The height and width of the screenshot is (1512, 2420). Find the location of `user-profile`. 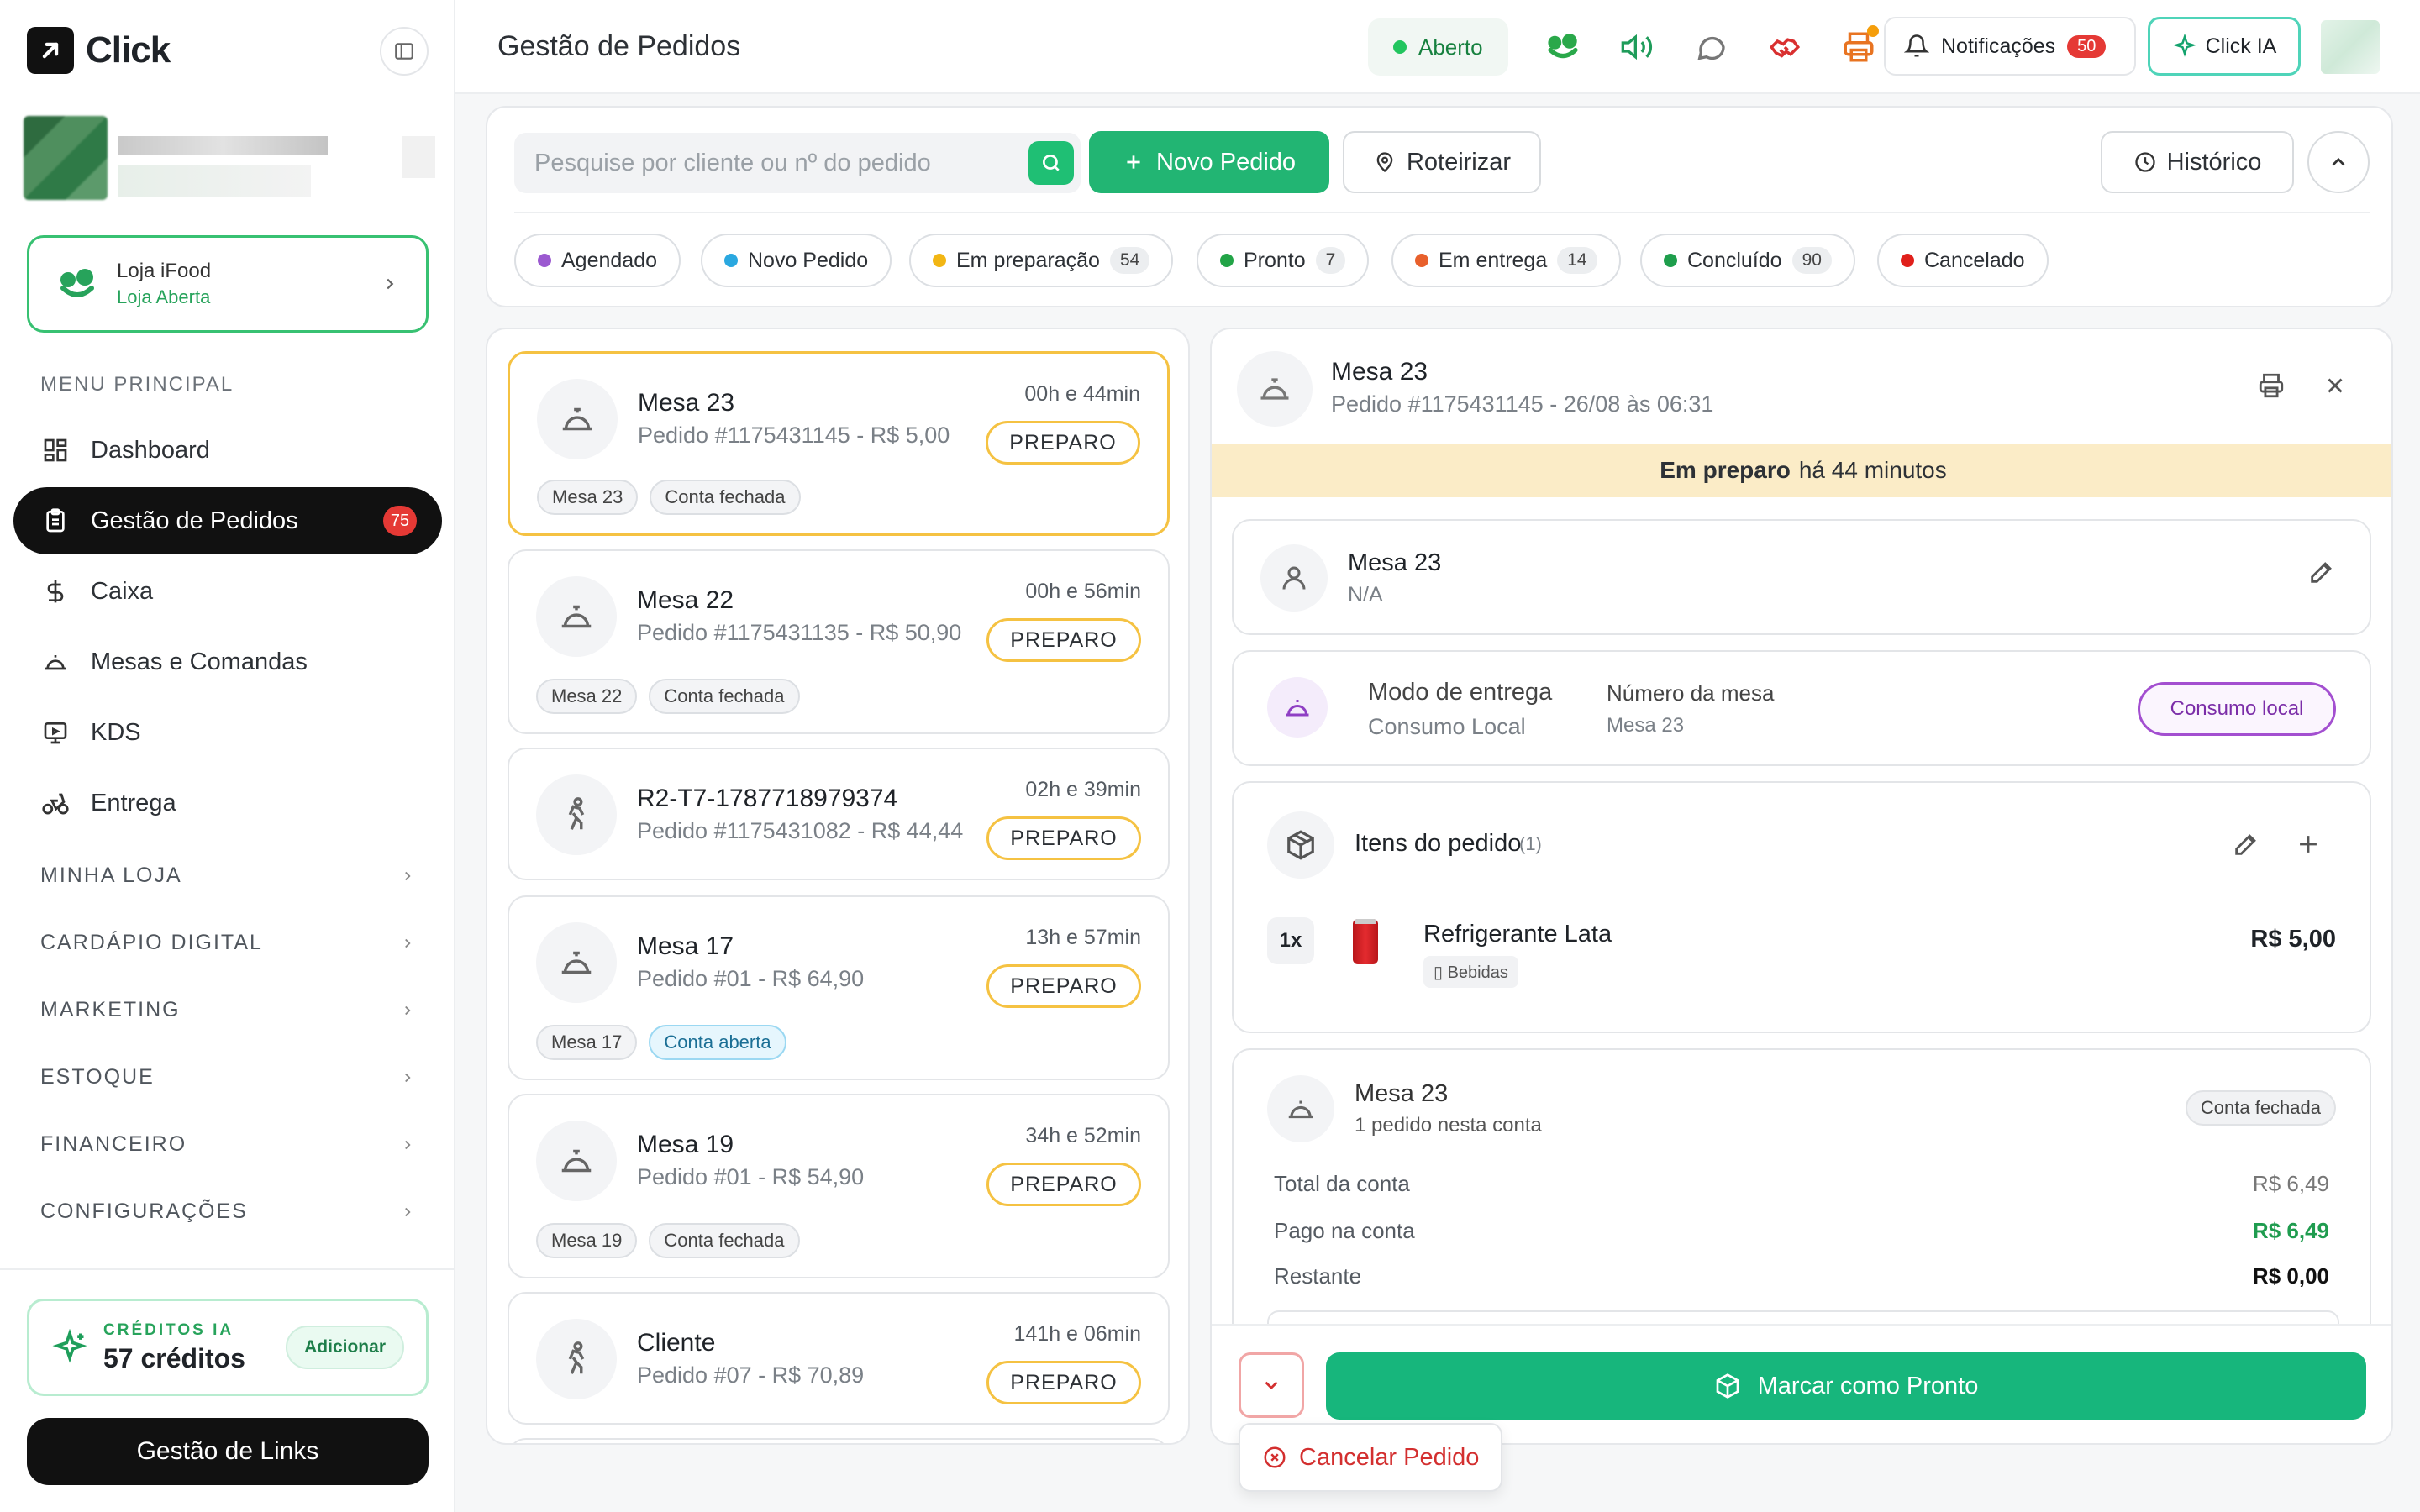

user-profile is located at coordinates (229, 159).